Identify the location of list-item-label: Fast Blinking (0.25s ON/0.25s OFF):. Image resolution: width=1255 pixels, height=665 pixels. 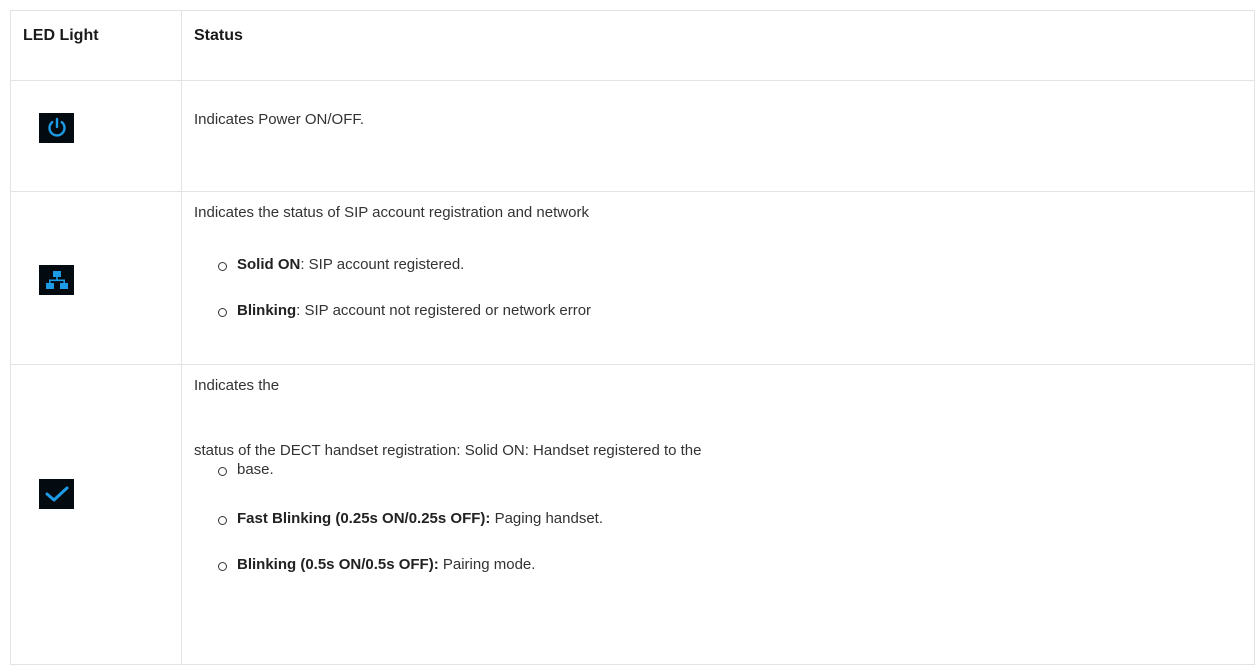
(364, 518).